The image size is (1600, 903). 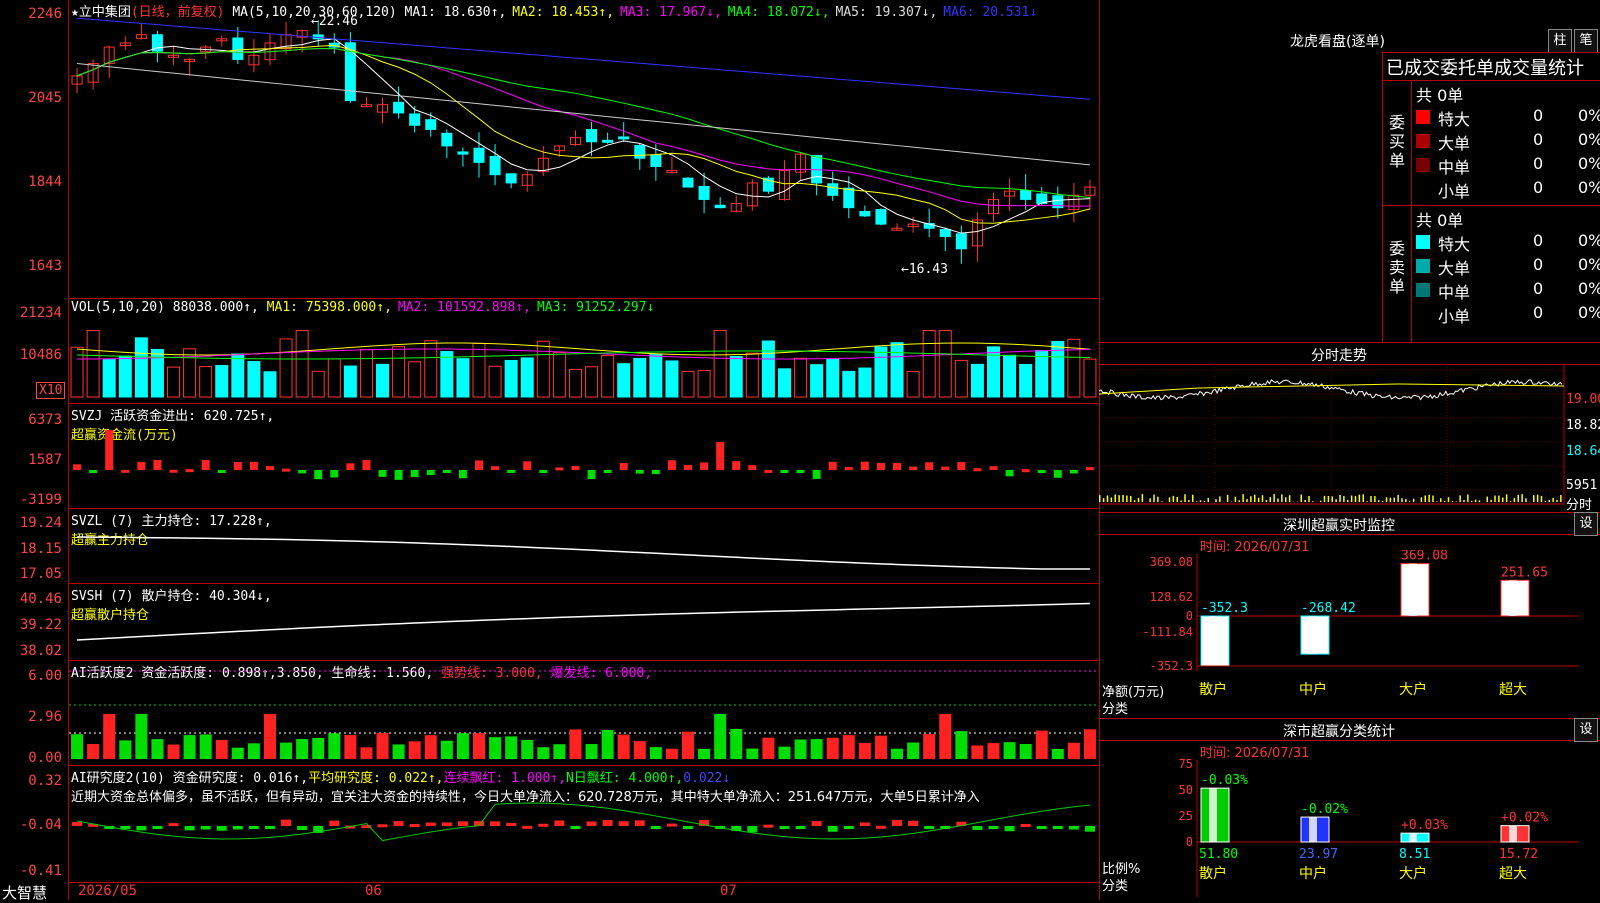 What do you see at coordinates (1115, 884) in the screenshot?
I see `classify-axis-cat: 分类` at bounding box center [1115, 884].